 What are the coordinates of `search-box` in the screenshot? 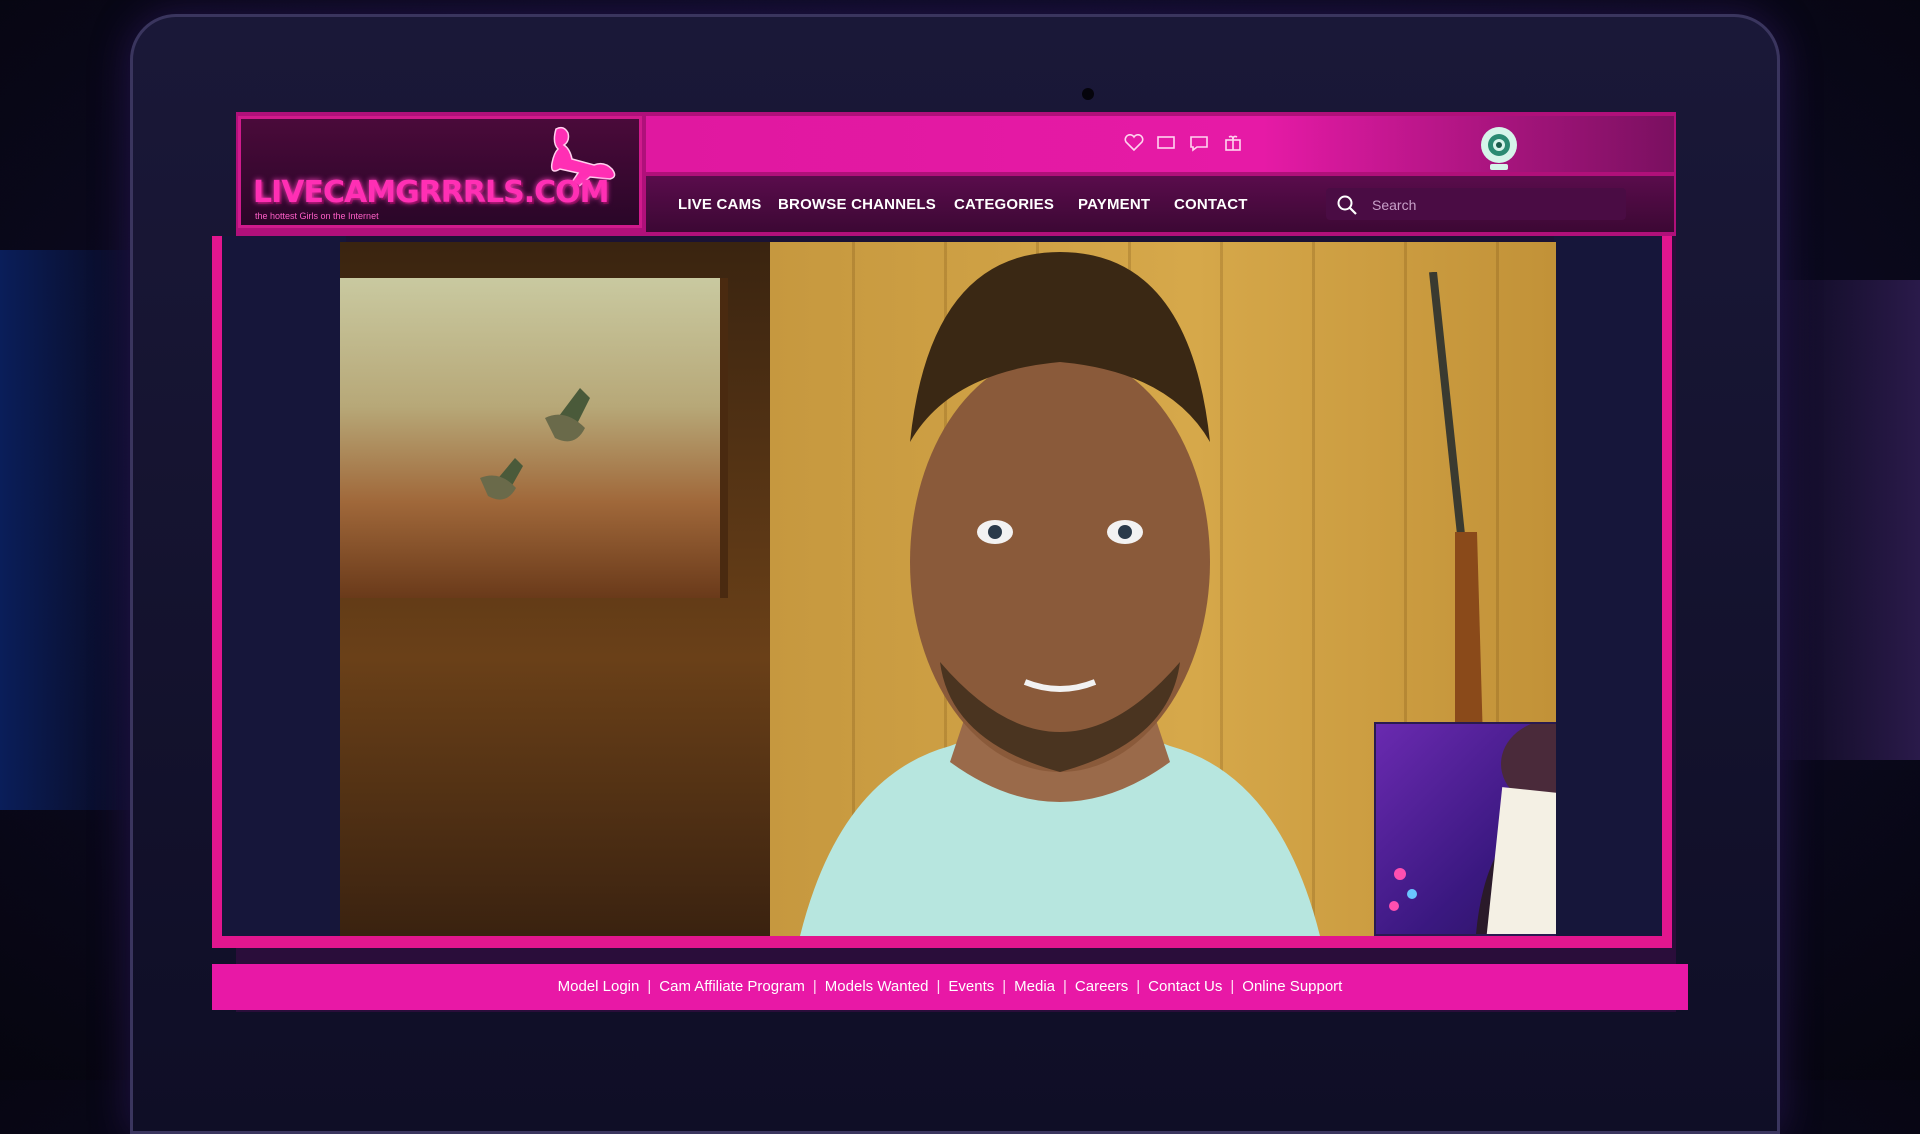 It's located at (1476, 204).